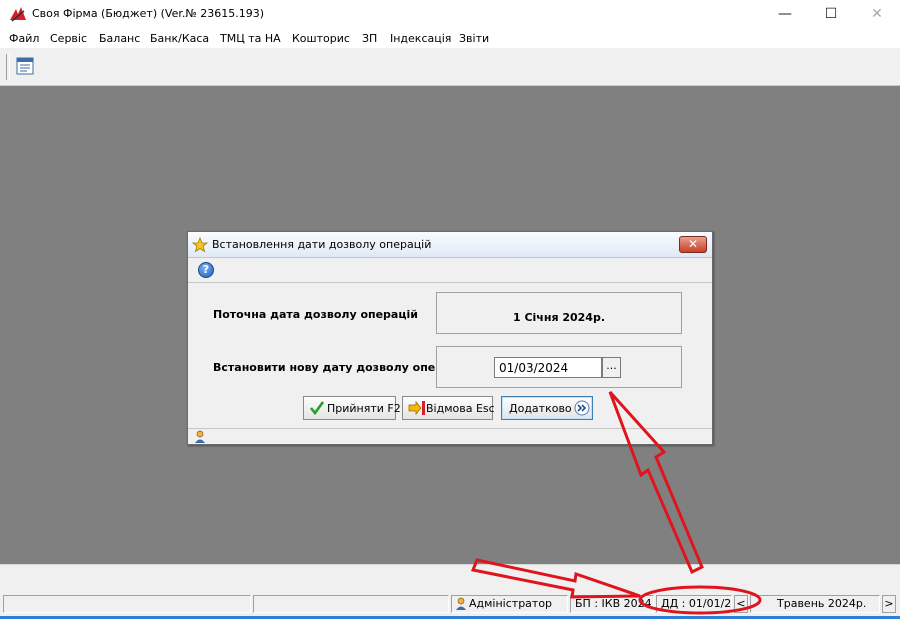 The width and height of the screenshot is (900, 619). What do you see at coordinates (200, 245) in the screenshot?
I see `star-icon` at bounding box center [200, 245].